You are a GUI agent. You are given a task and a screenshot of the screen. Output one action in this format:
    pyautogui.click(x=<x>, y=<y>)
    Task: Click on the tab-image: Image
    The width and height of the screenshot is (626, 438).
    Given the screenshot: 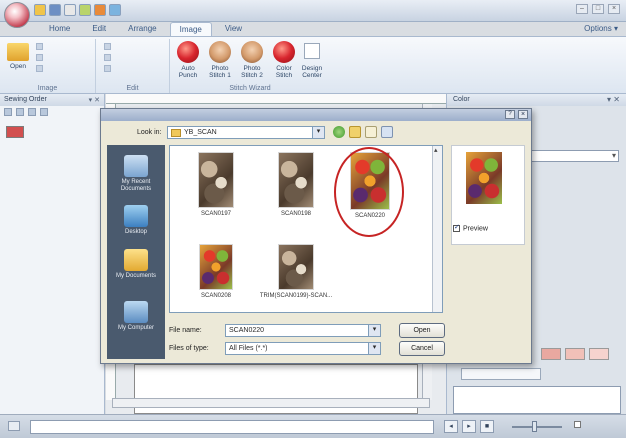 What is the action you would take?
    pyautogui.click(x=190, y=29)
    